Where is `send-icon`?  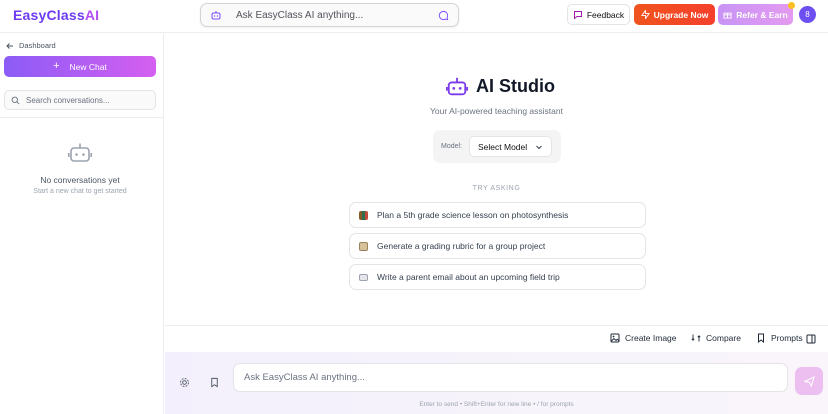
send-icon is located at coordinates (809, 381).